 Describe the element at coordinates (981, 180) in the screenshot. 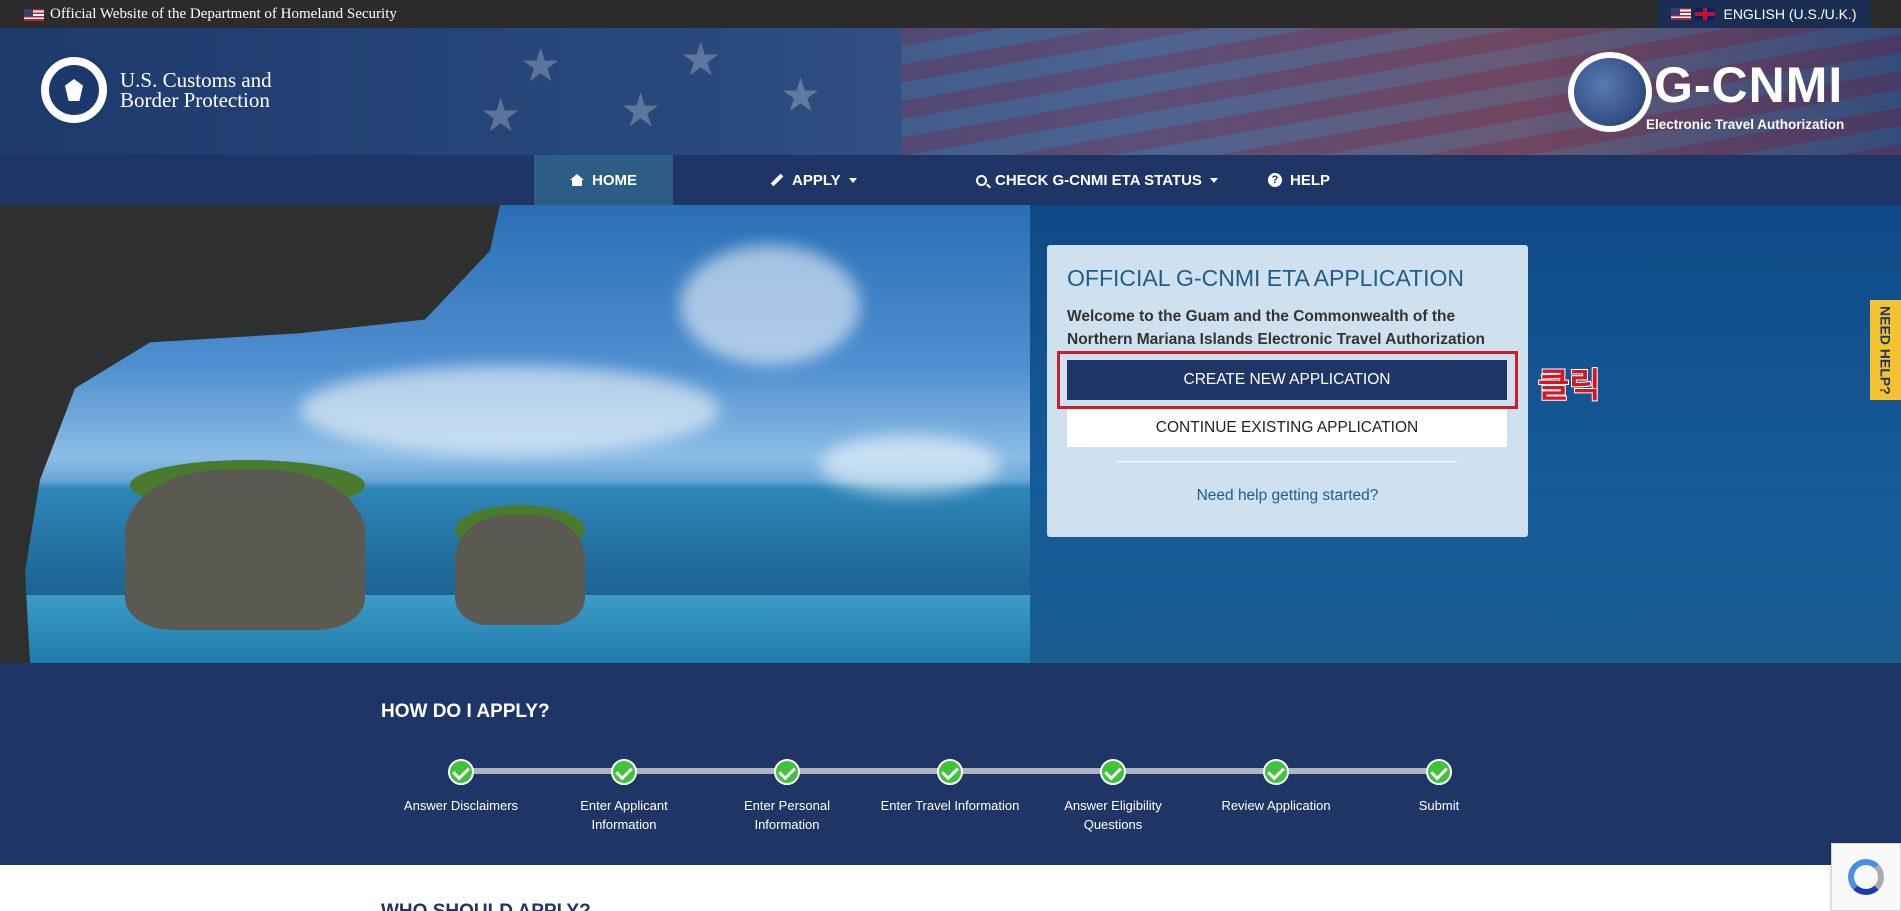

I see `search-icon` at that location.